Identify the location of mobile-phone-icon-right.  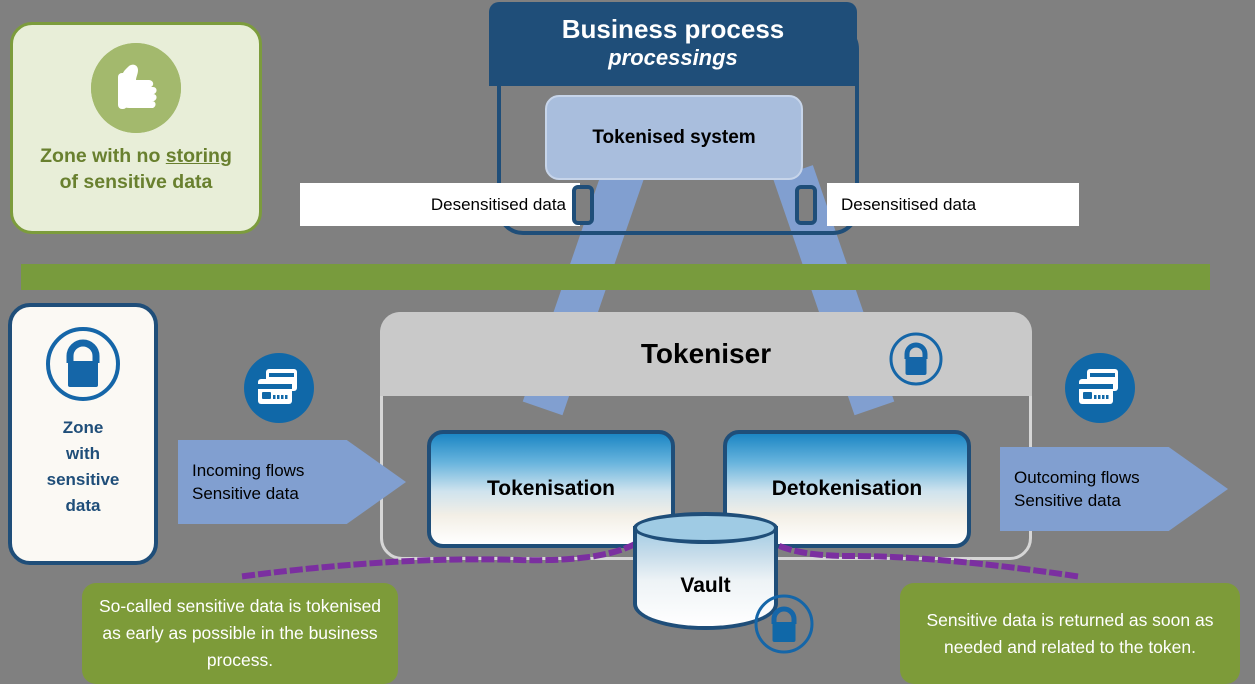
(806, 205).